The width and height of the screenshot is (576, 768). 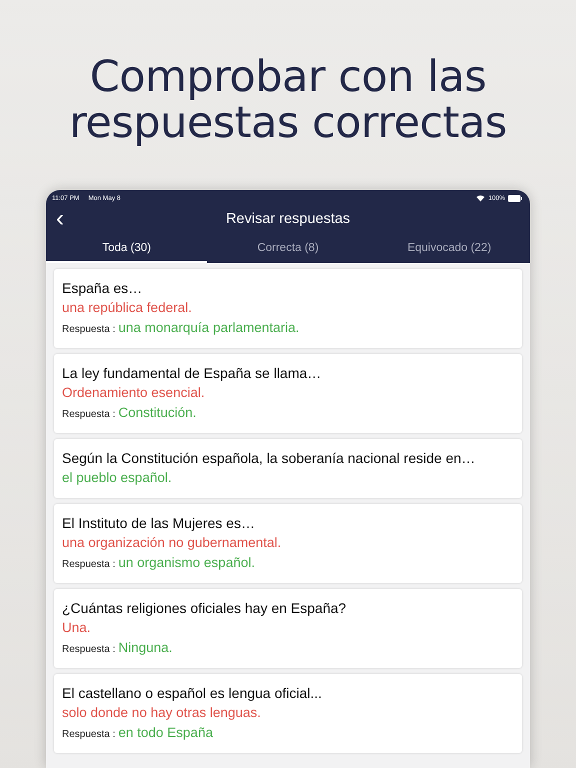 What do you see at coordinates (60, 219) in the screenshot?
I see `back-button: ‹` at bounding box center [60, 219].